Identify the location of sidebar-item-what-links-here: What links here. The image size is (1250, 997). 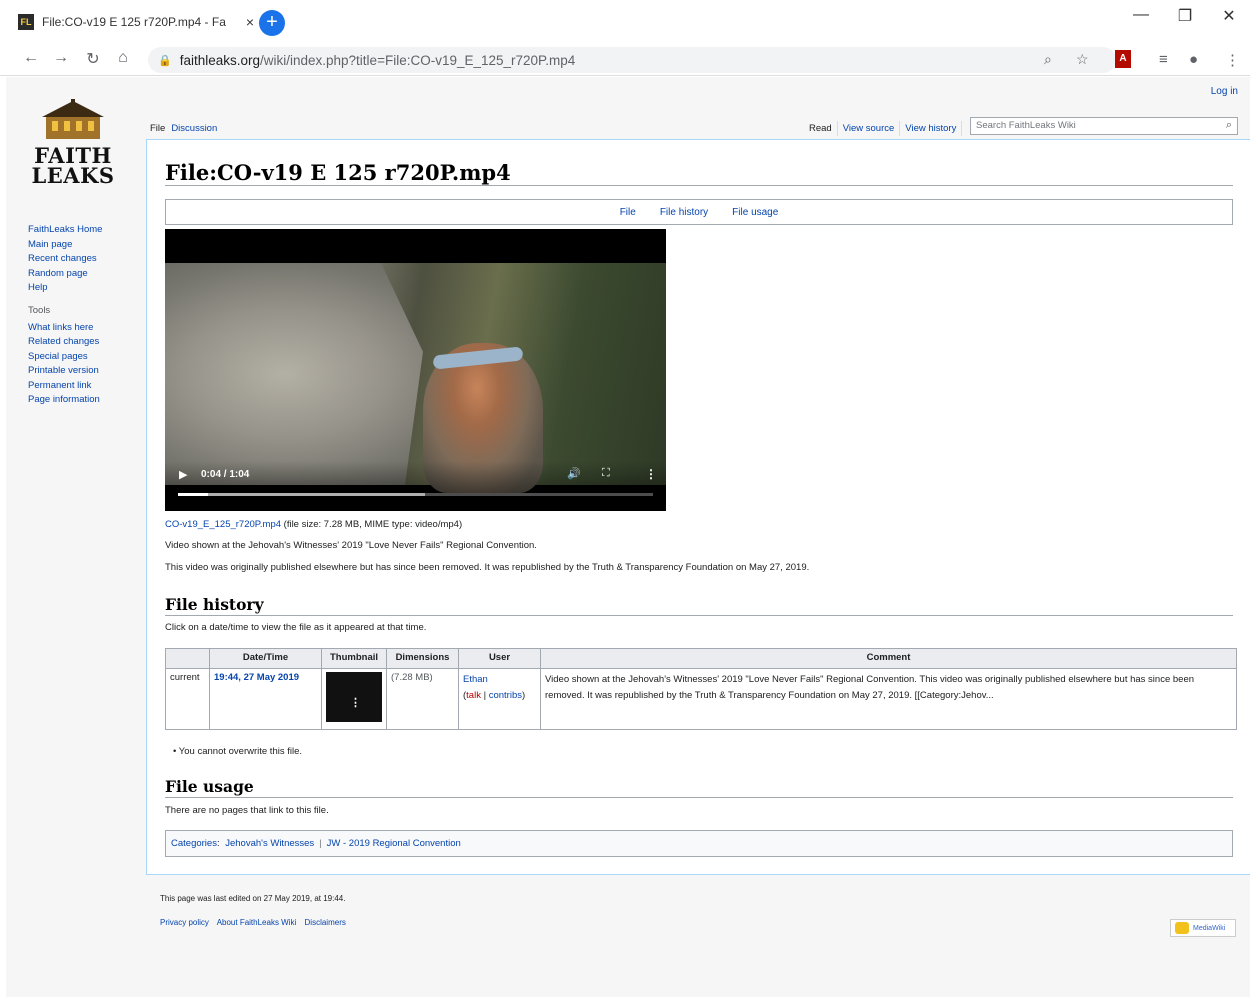
(65, 328).